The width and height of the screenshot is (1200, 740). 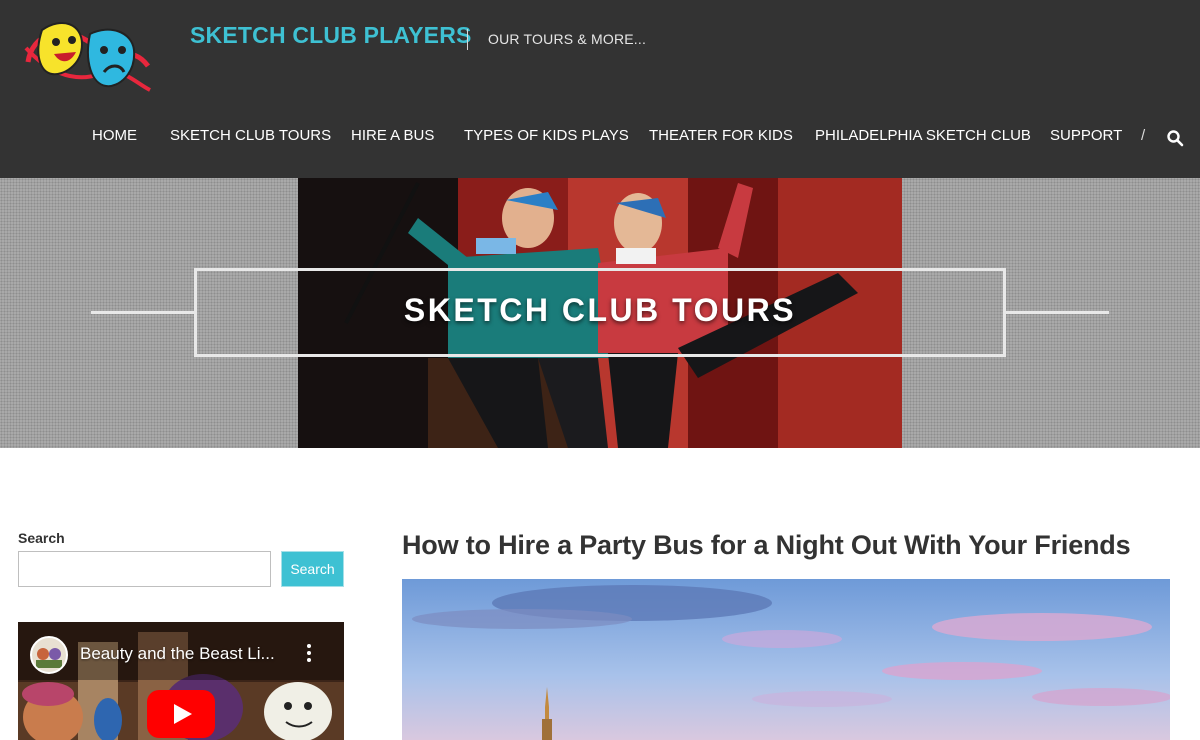 What do you see at coordinates (144, 569) in the screenshot?
I see `search-input` at bounding box center [144, 569].